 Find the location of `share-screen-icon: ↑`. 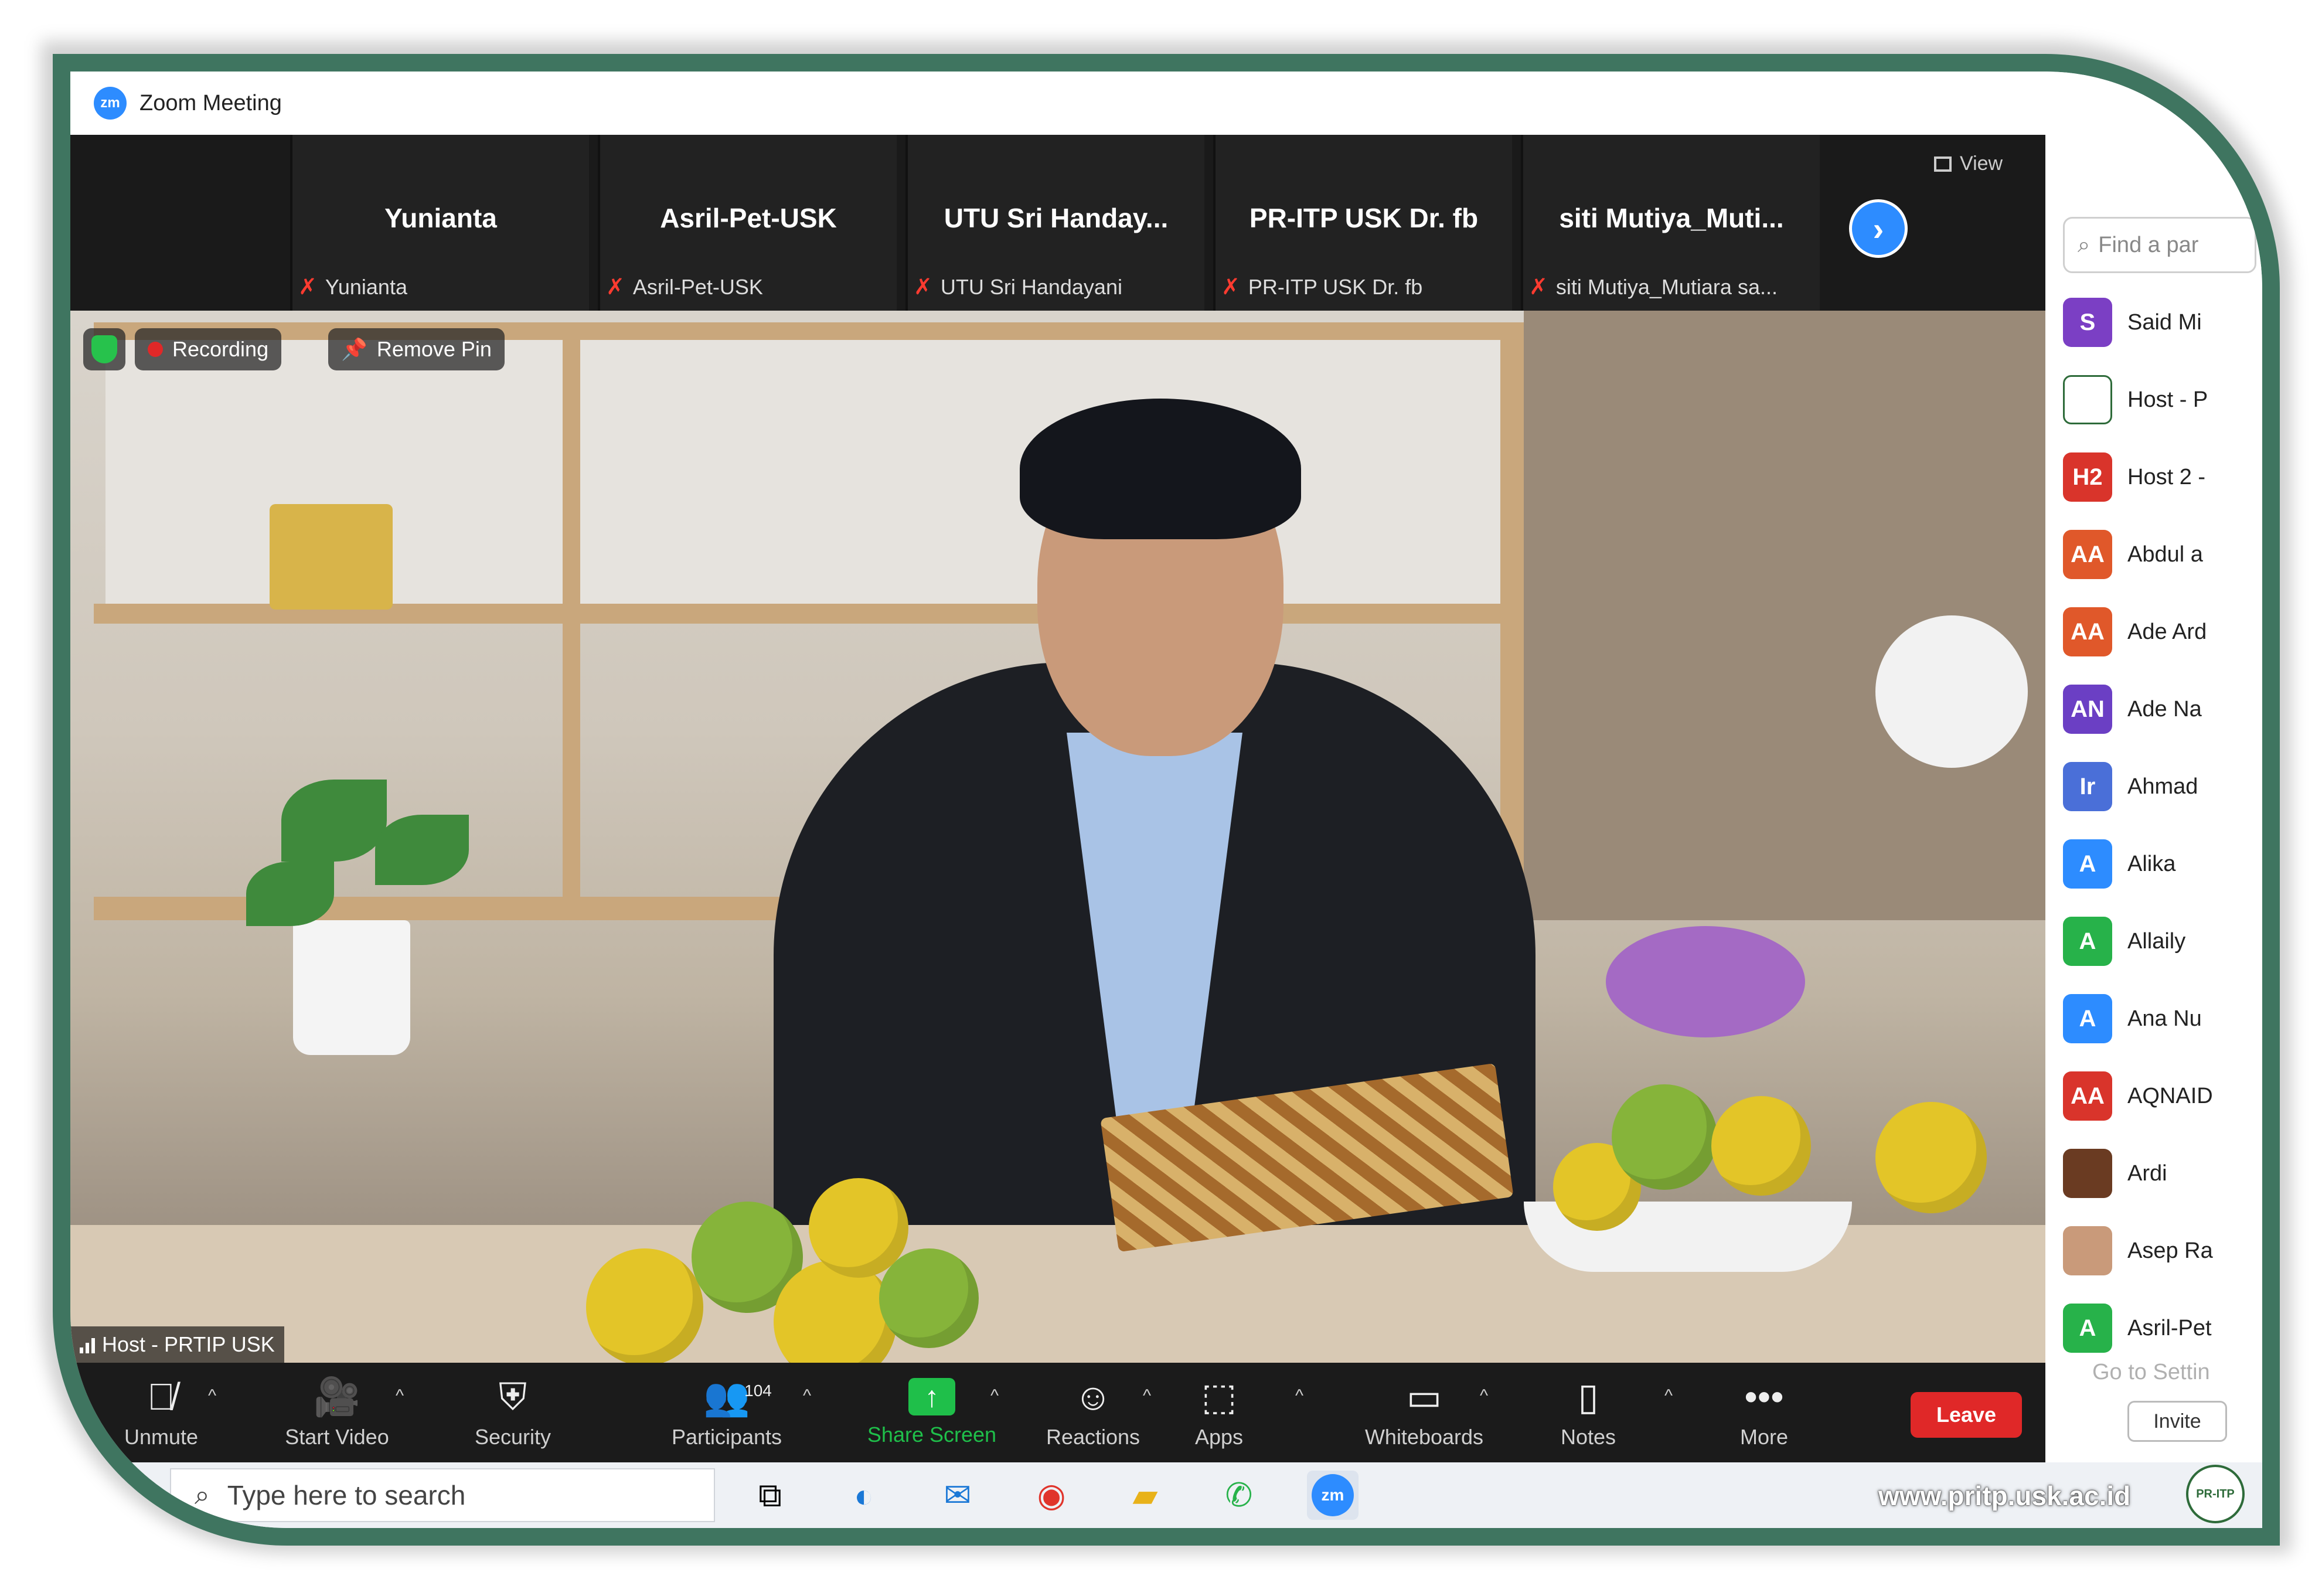

share-screen-icon: ↑ is located at coordinates (931, 1396).